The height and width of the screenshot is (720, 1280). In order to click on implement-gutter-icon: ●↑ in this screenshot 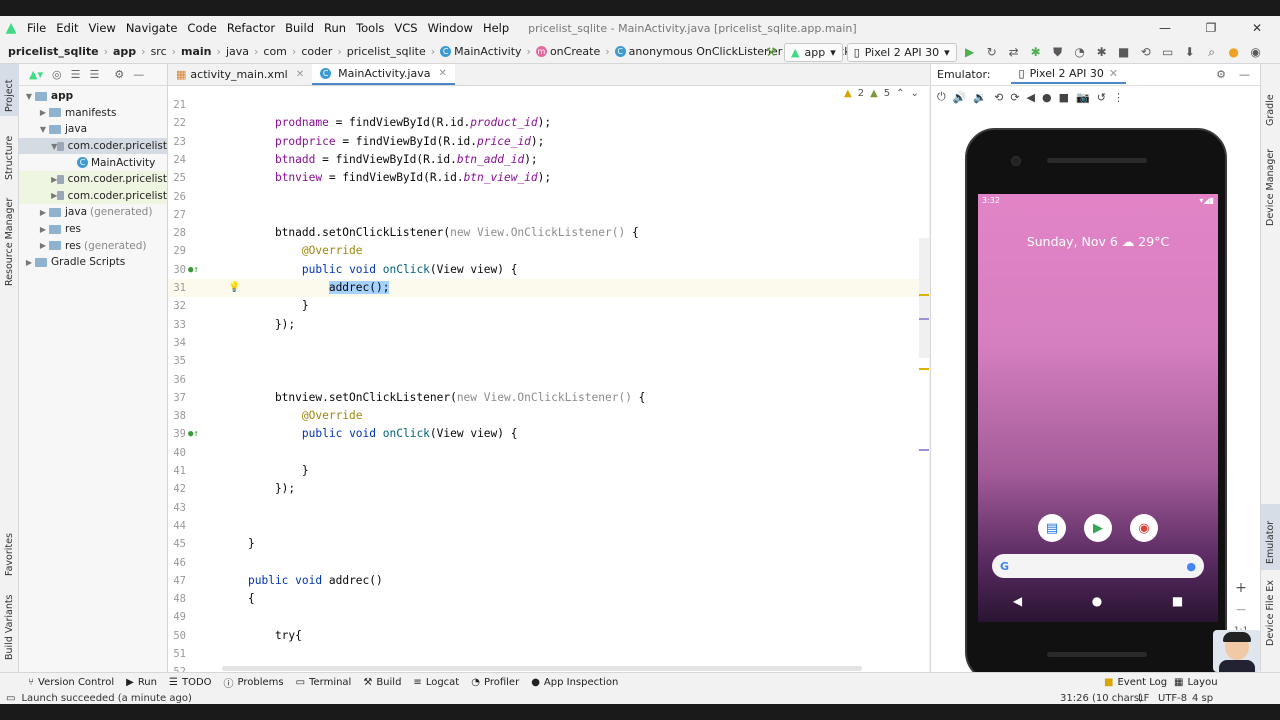, I will do `click(193, 434)`.